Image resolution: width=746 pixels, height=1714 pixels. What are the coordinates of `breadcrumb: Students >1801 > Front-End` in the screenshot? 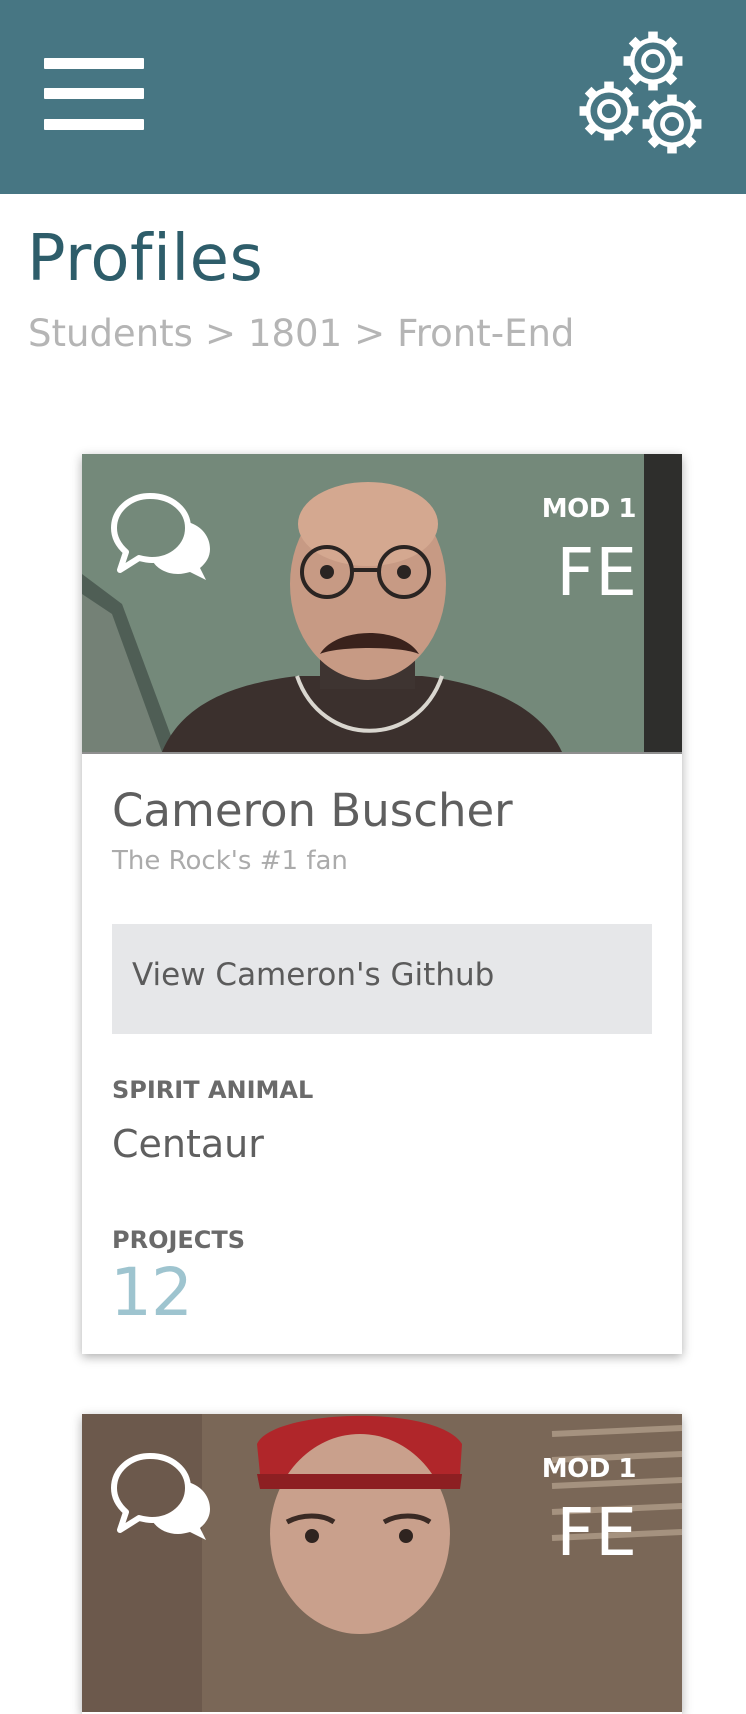 It's located at (301, 333).